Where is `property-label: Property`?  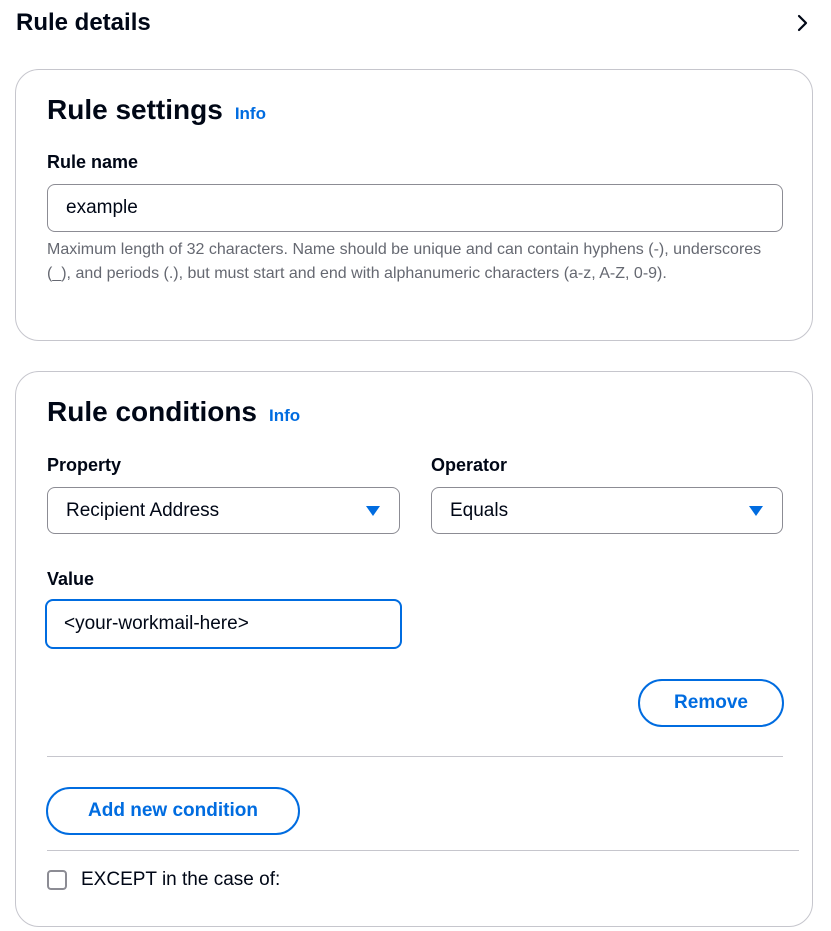 property-label: Property is located at coordinates (84, 465).